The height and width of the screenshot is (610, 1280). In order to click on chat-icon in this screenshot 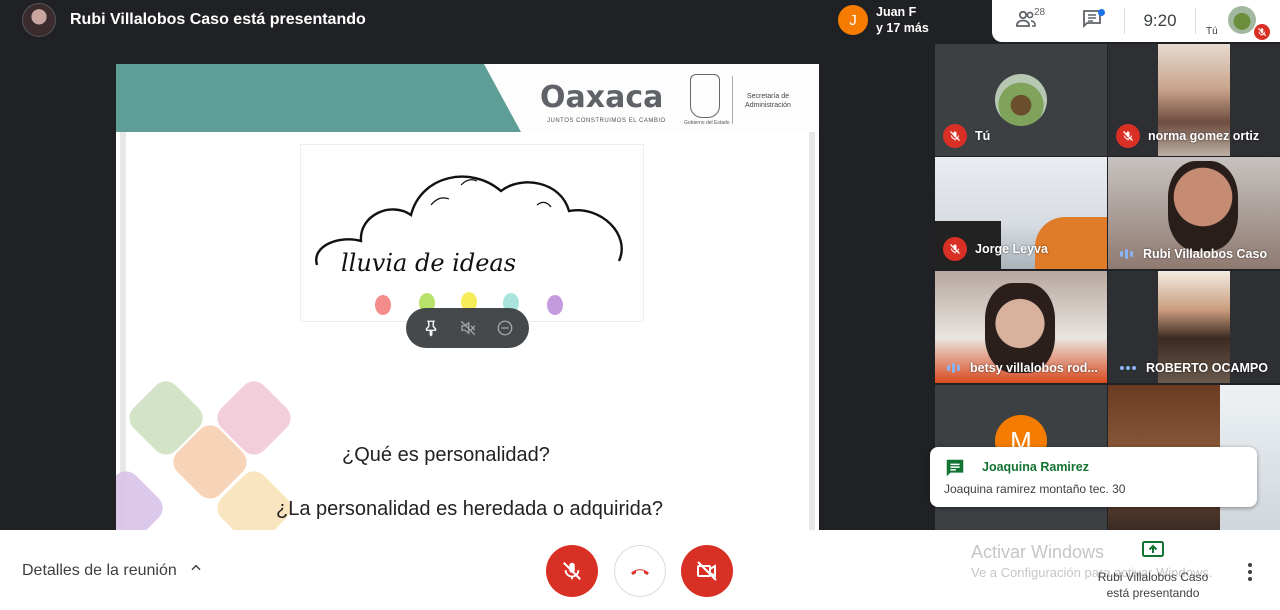, I will do `click(955, 470)`.